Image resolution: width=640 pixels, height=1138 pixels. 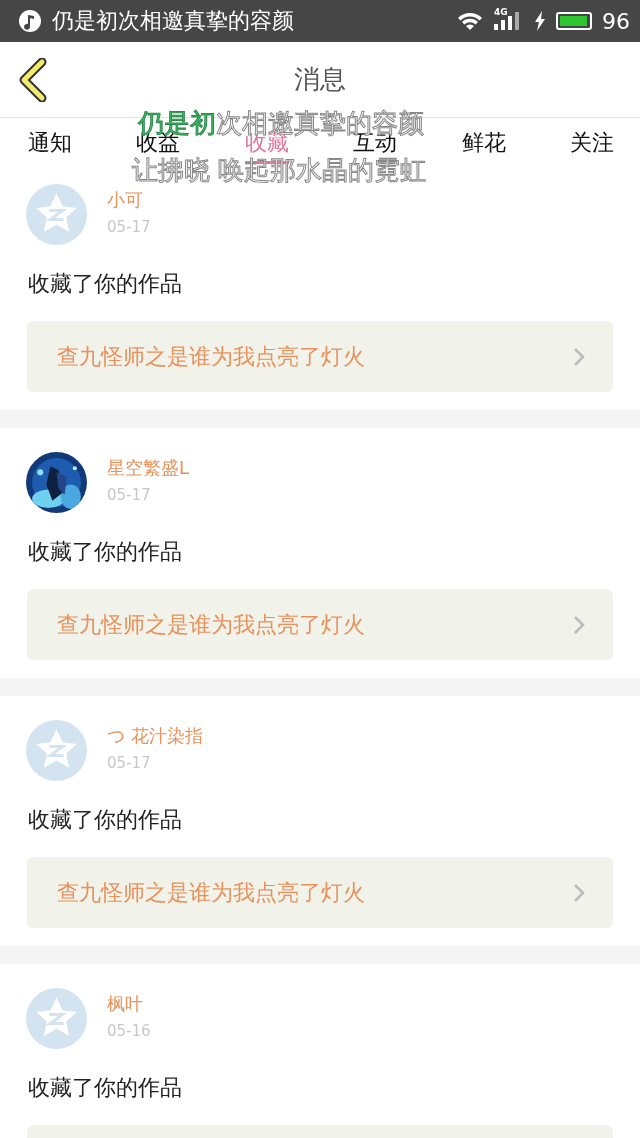 I want to click on charging-icon, so click(x=540, y=21).